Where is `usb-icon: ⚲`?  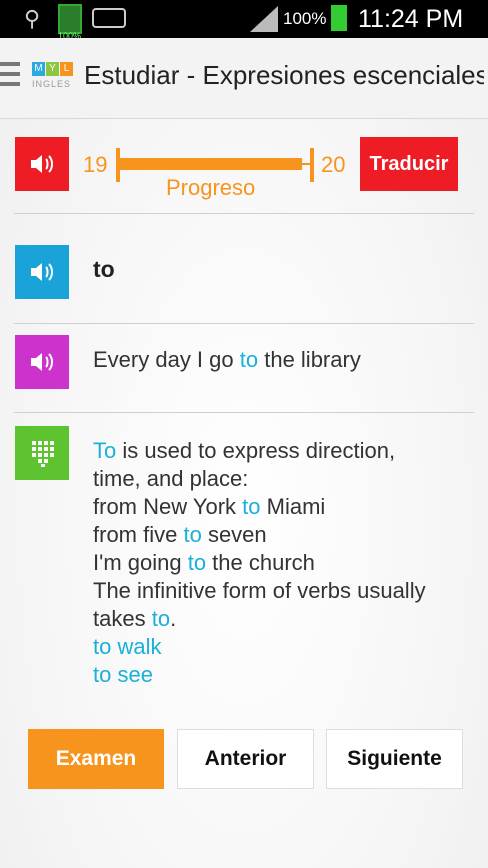
usb-icon: ⚲ is located at coordinates (32, 18).